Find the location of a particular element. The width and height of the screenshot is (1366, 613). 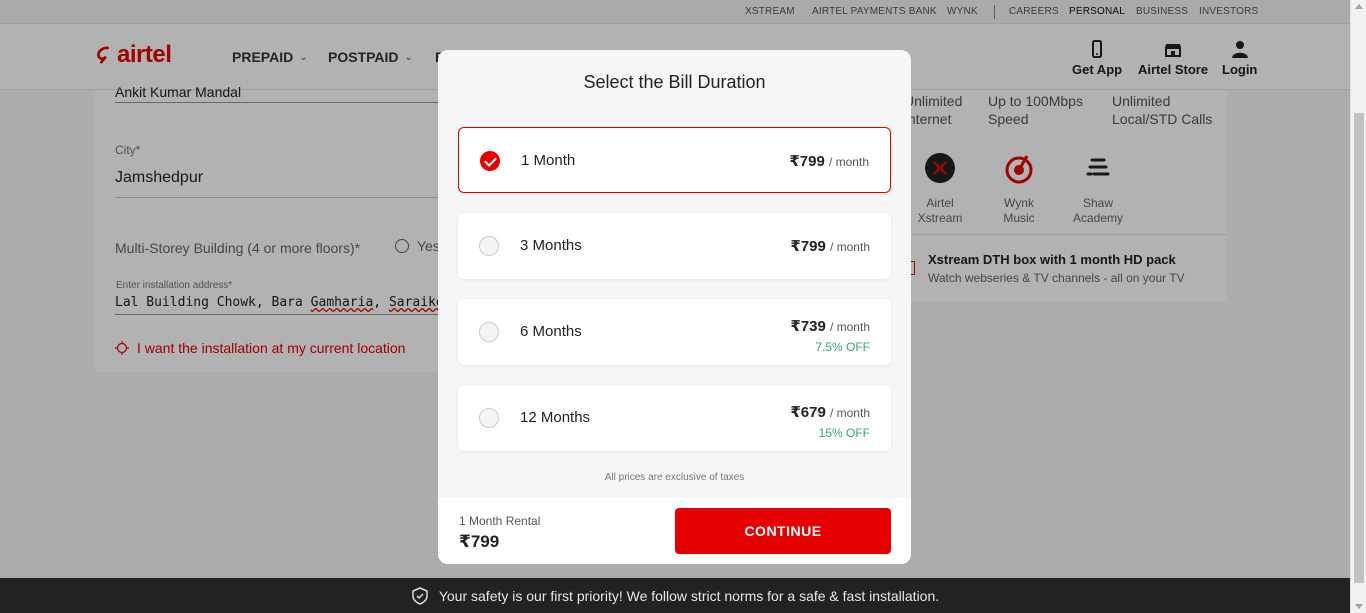

modal-footer: 1 Month Rental ₹799 CONTINUE is located at coordinates (674, 531).